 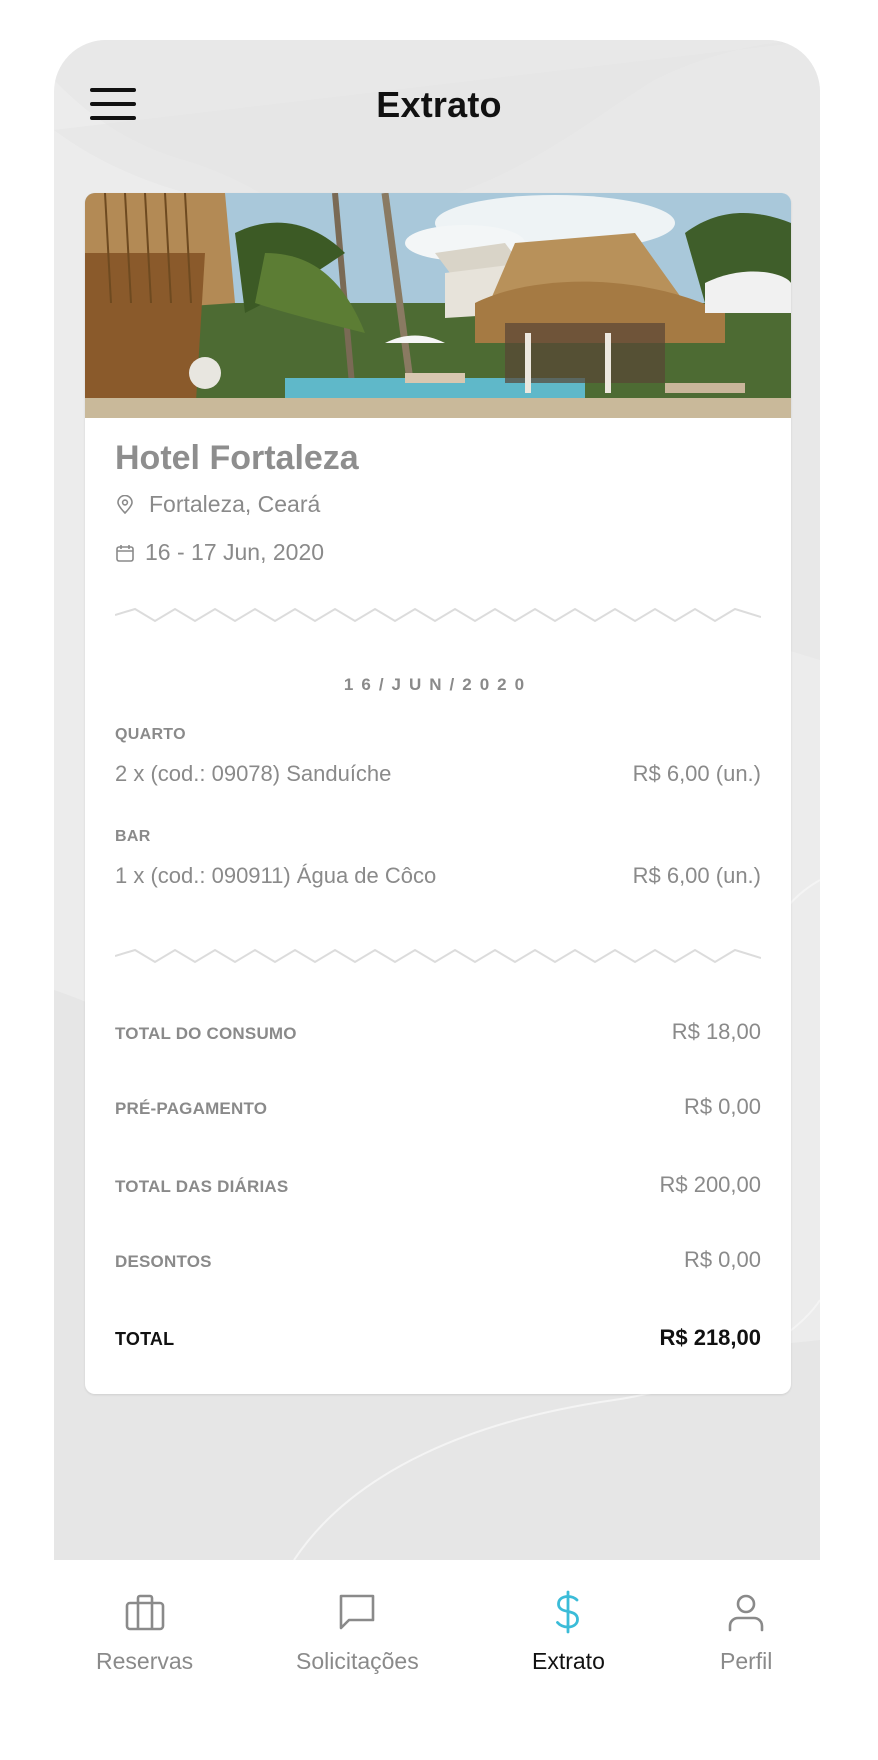 What do you see at coordinates (568, 1612) in the screenshot?
I see `dollar-icon` at bounding box center [568, 1612].